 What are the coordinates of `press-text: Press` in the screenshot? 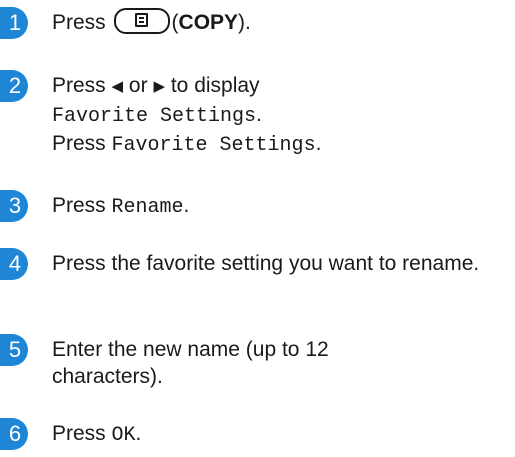 It's located at (79, 22).